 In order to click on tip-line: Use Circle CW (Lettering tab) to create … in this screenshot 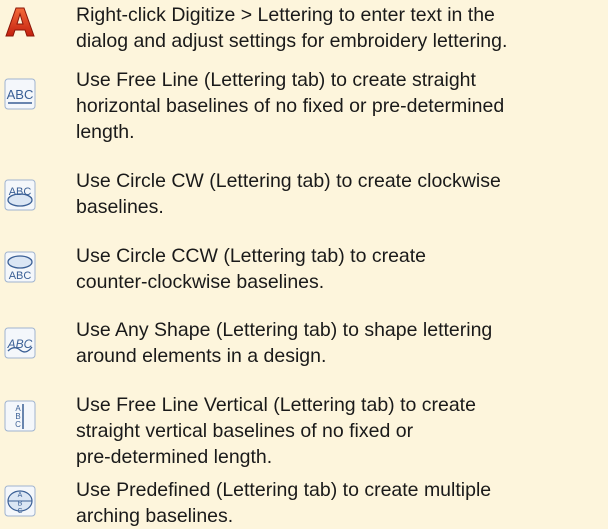, I will do `click(288, 181)`.